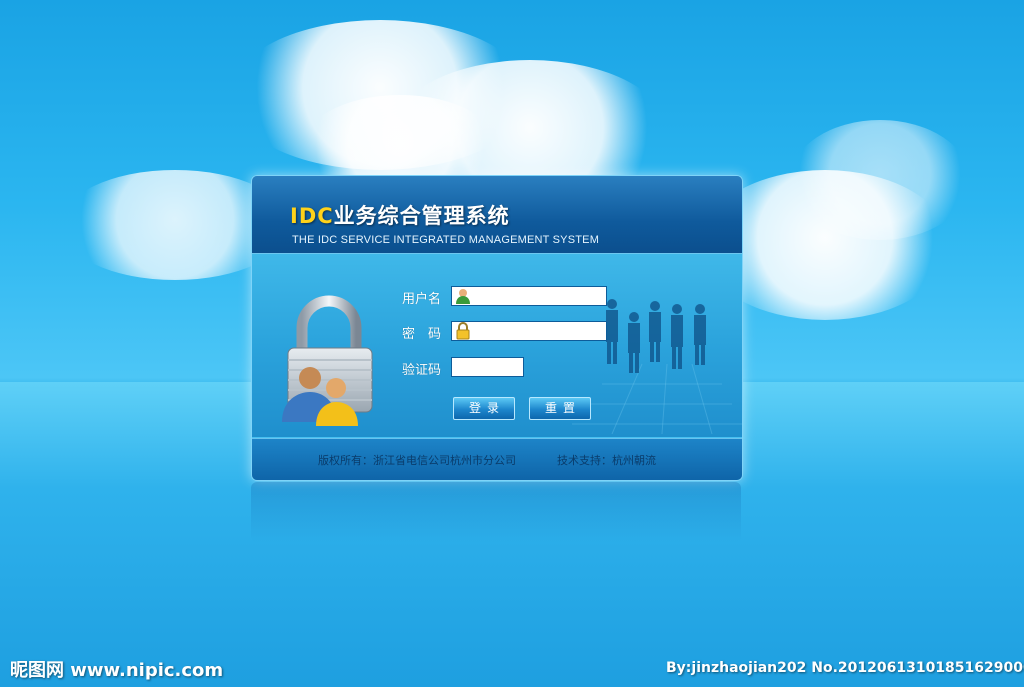 This screenshot has height=687, width=1024. I want to click on password-input, so click(529, 331).